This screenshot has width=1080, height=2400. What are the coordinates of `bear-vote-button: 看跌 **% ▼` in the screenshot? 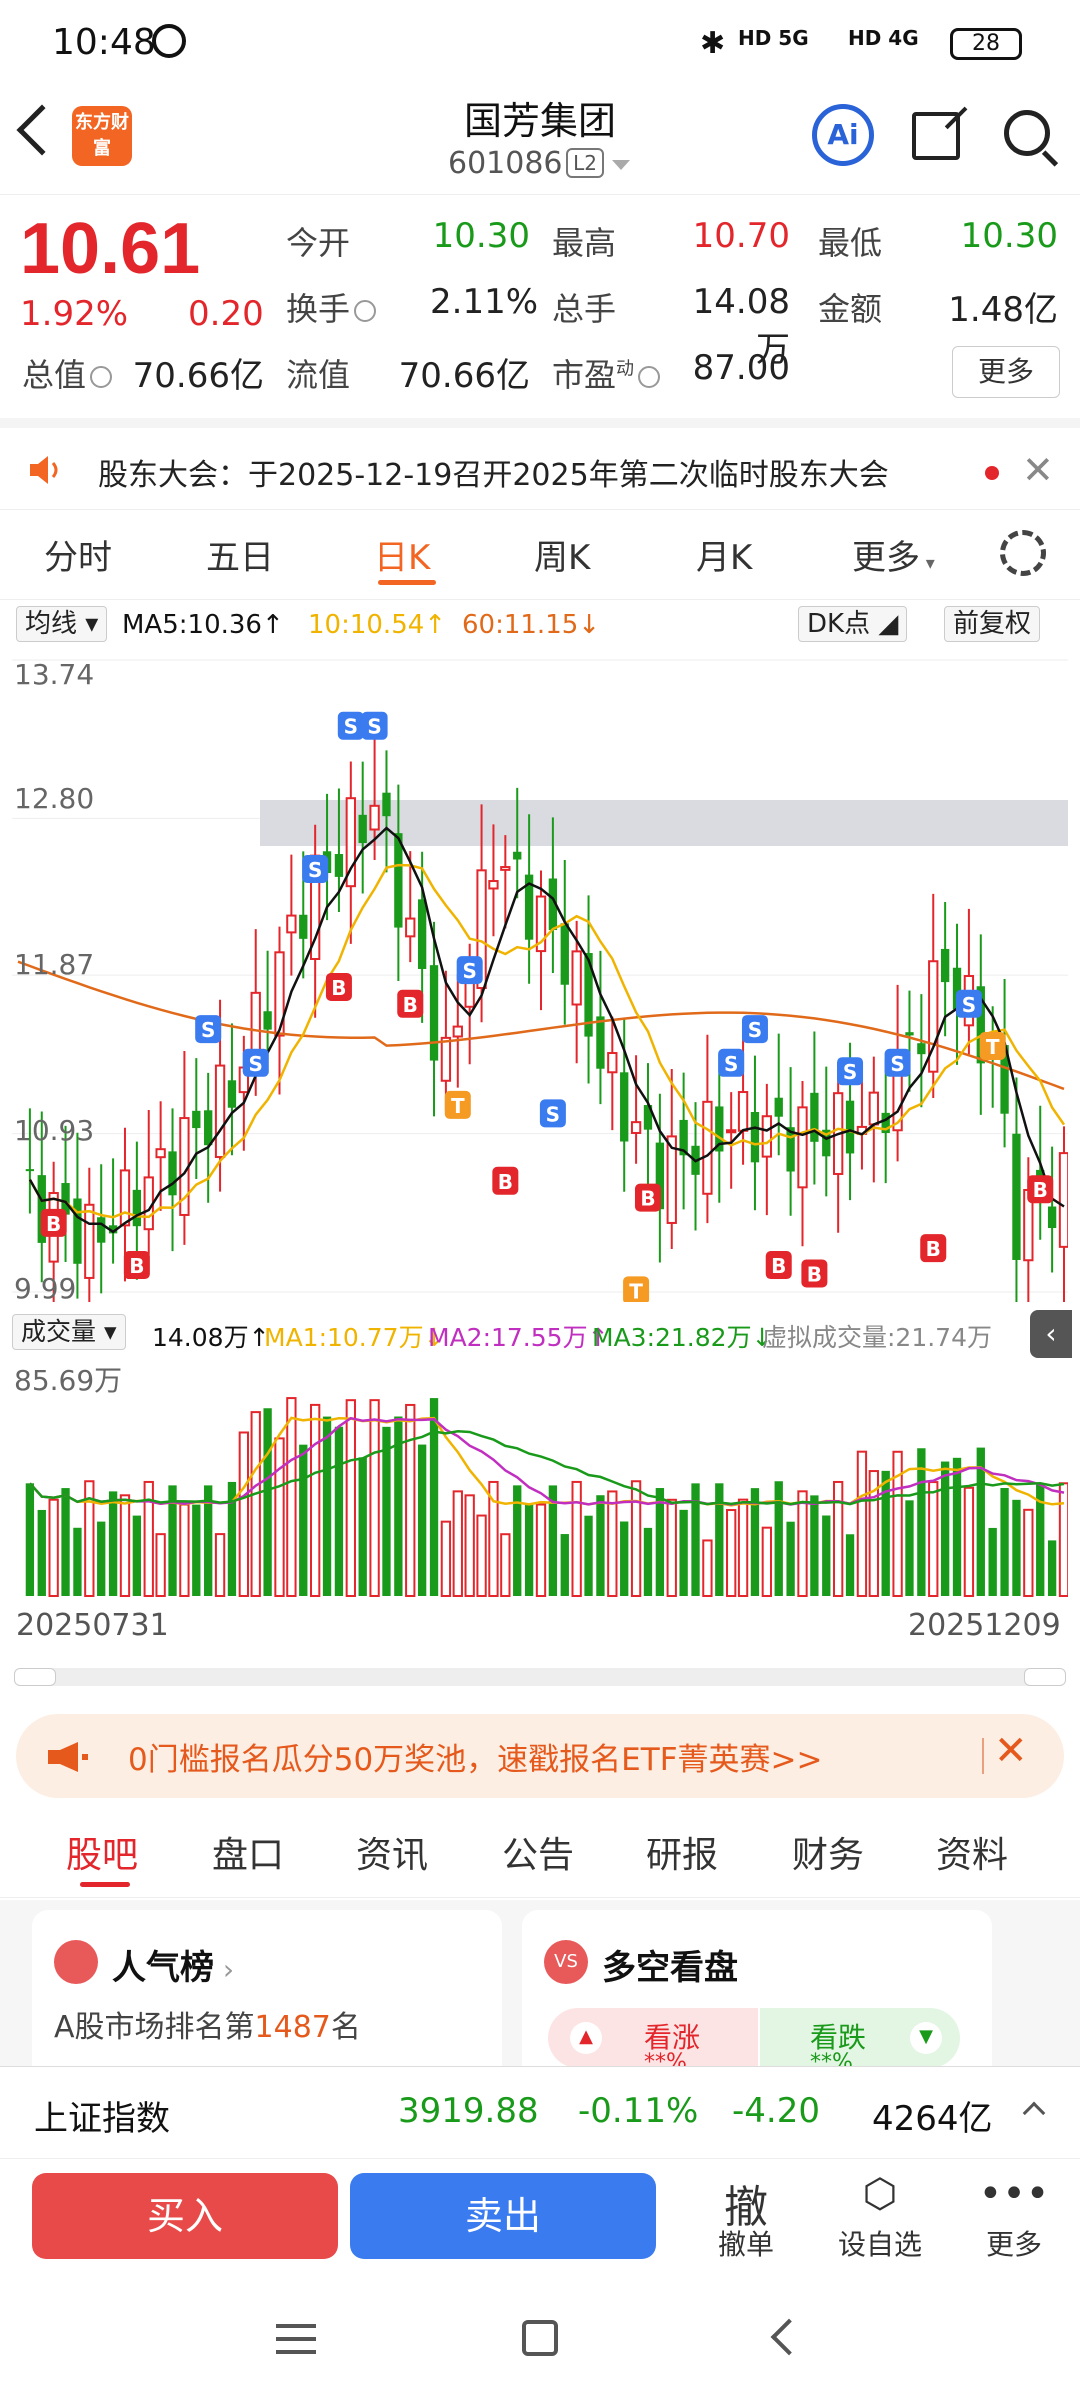 It's located at (860, 2037).